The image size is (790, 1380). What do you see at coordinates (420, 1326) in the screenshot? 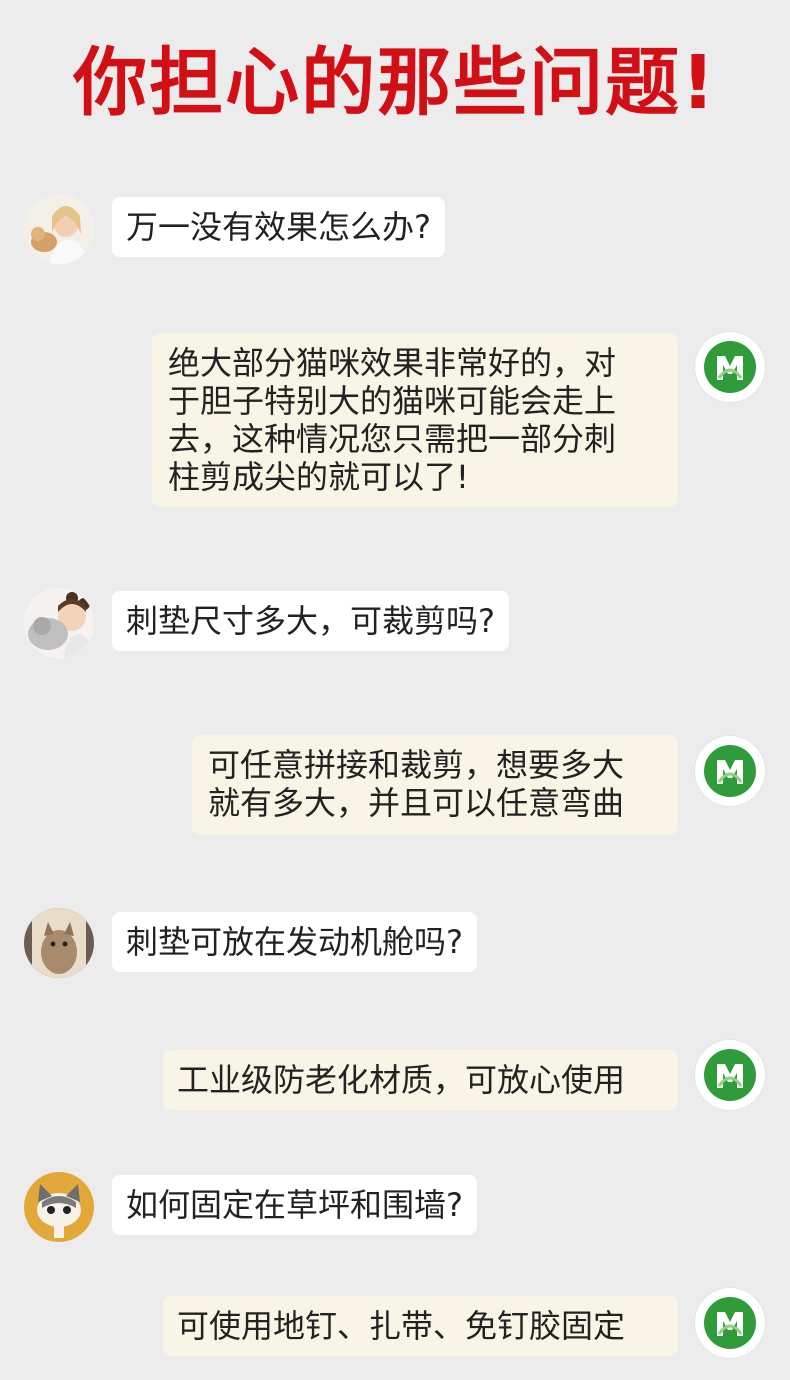
I see `answer-bubble-4: 可使用地钉、扎带、免钉胶固定` at bounding box center [420, 1326].